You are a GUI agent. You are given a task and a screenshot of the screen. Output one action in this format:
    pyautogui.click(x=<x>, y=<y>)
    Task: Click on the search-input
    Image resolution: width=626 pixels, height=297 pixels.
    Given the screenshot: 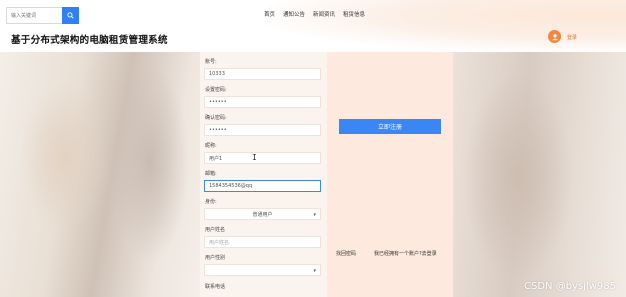 What is the action you would take?
    pyautogui.click(x=34, y=15)
    